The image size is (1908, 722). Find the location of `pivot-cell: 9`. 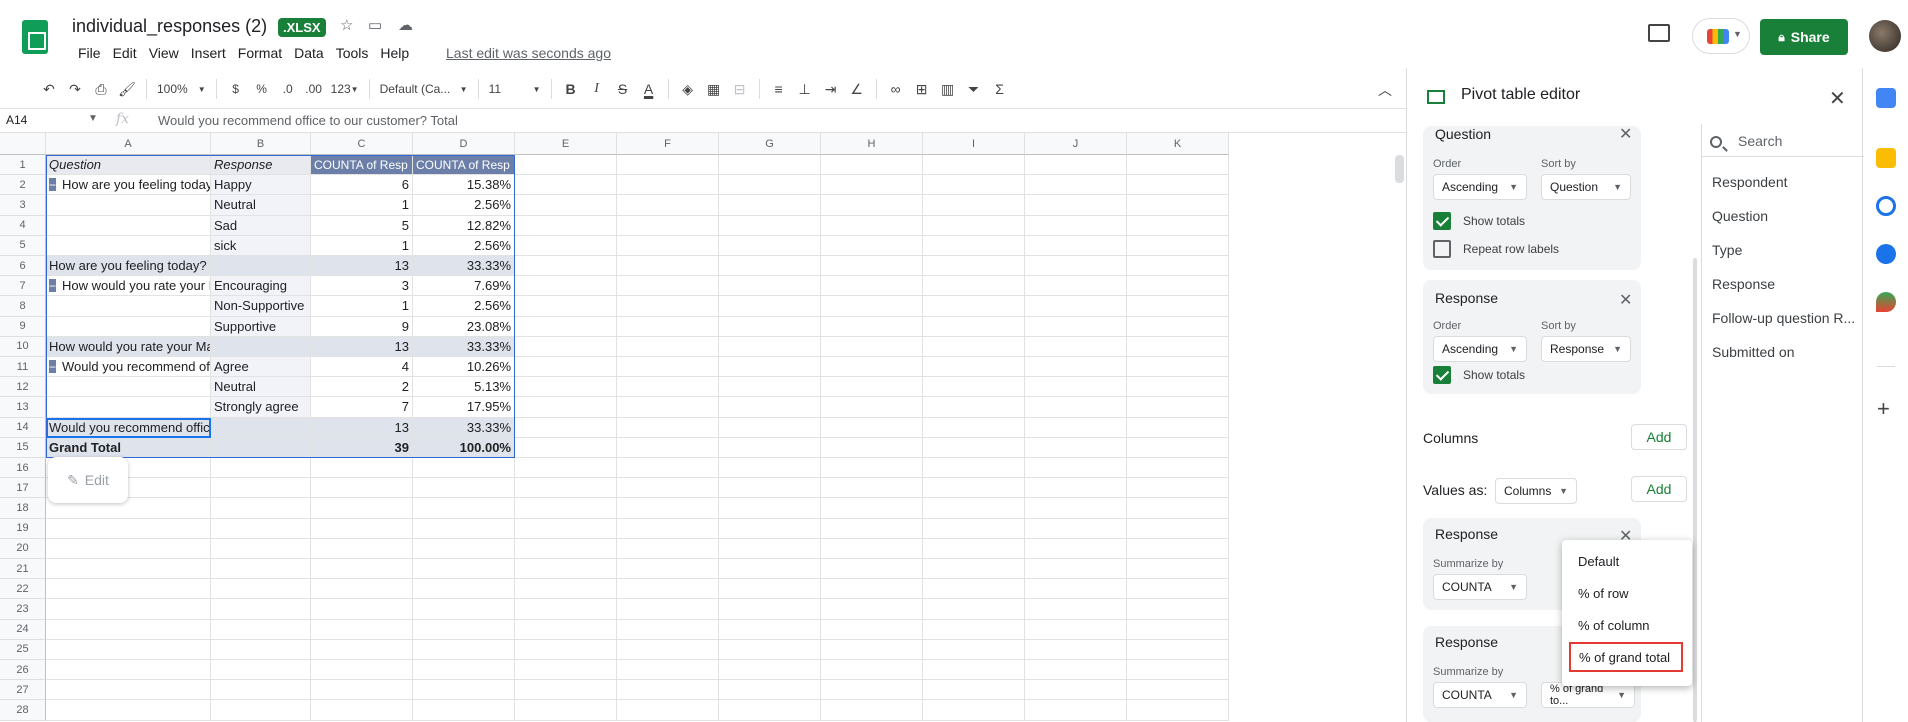

pivot-cell: 9 is located at coordinates (362, 326).